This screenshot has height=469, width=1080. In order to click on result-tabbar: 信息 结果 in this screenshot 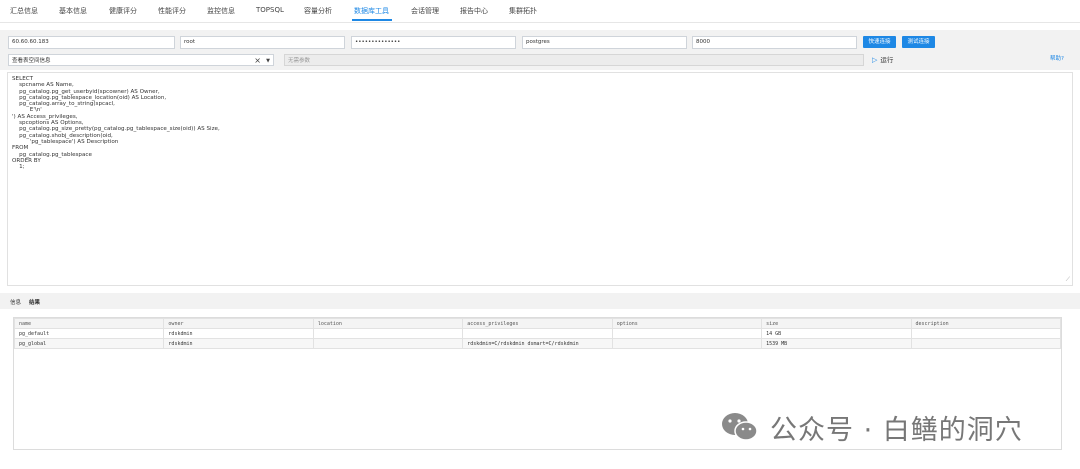, I will do `click(540, 301)`.